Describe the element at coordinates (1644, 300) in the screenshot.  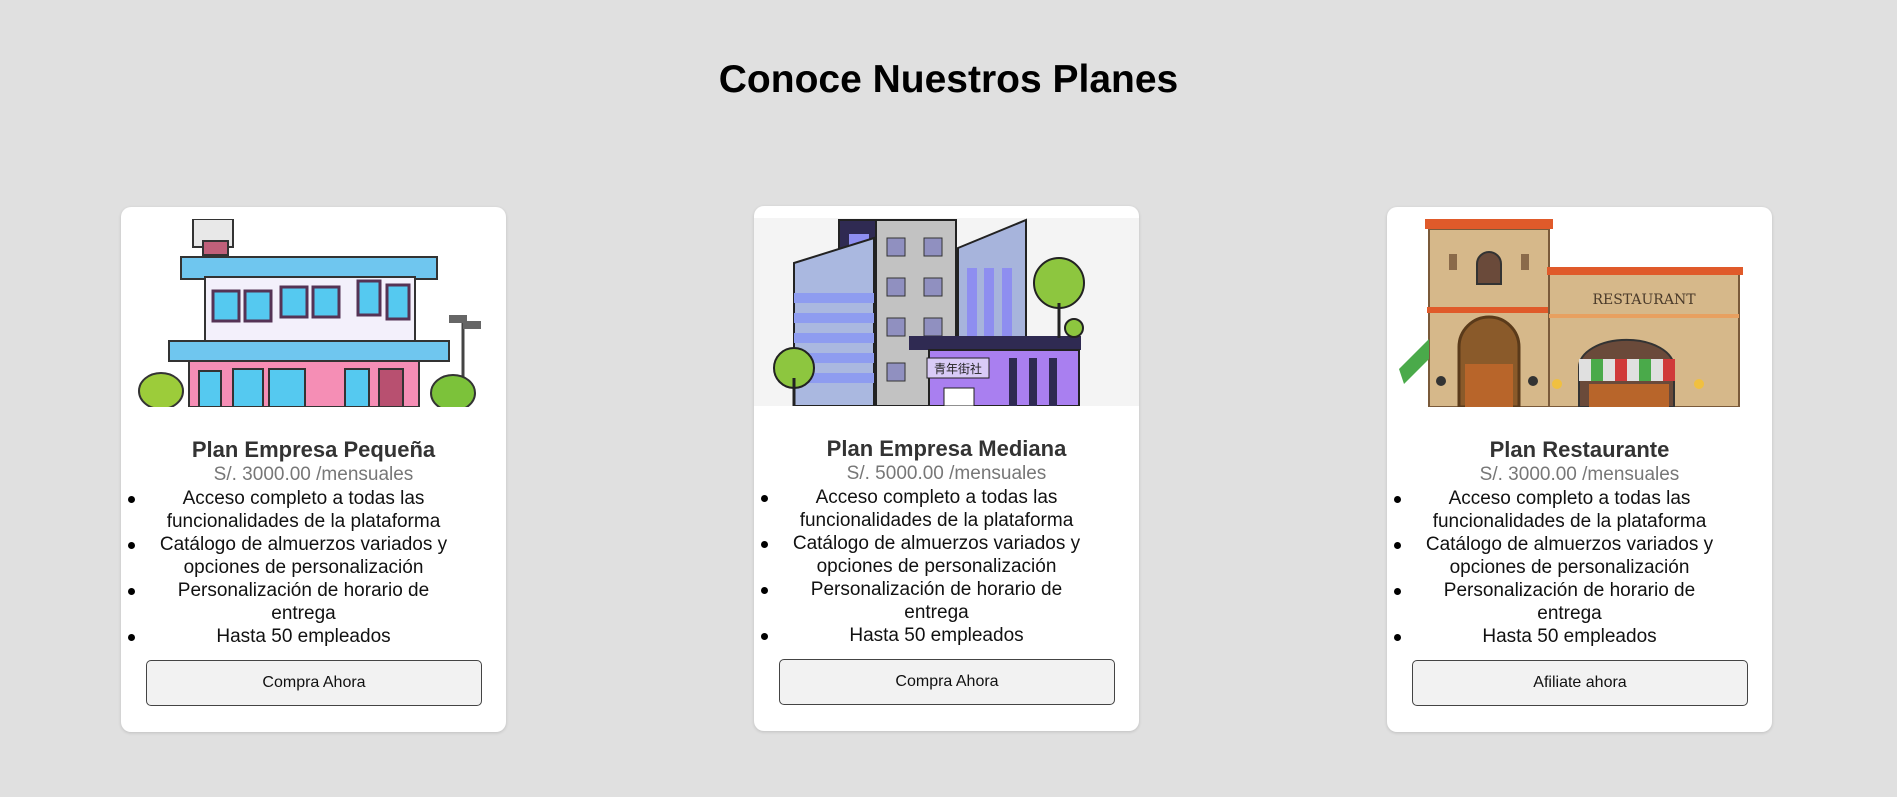
I see `restaurant-sign-text: RESTAURANT` at that location.